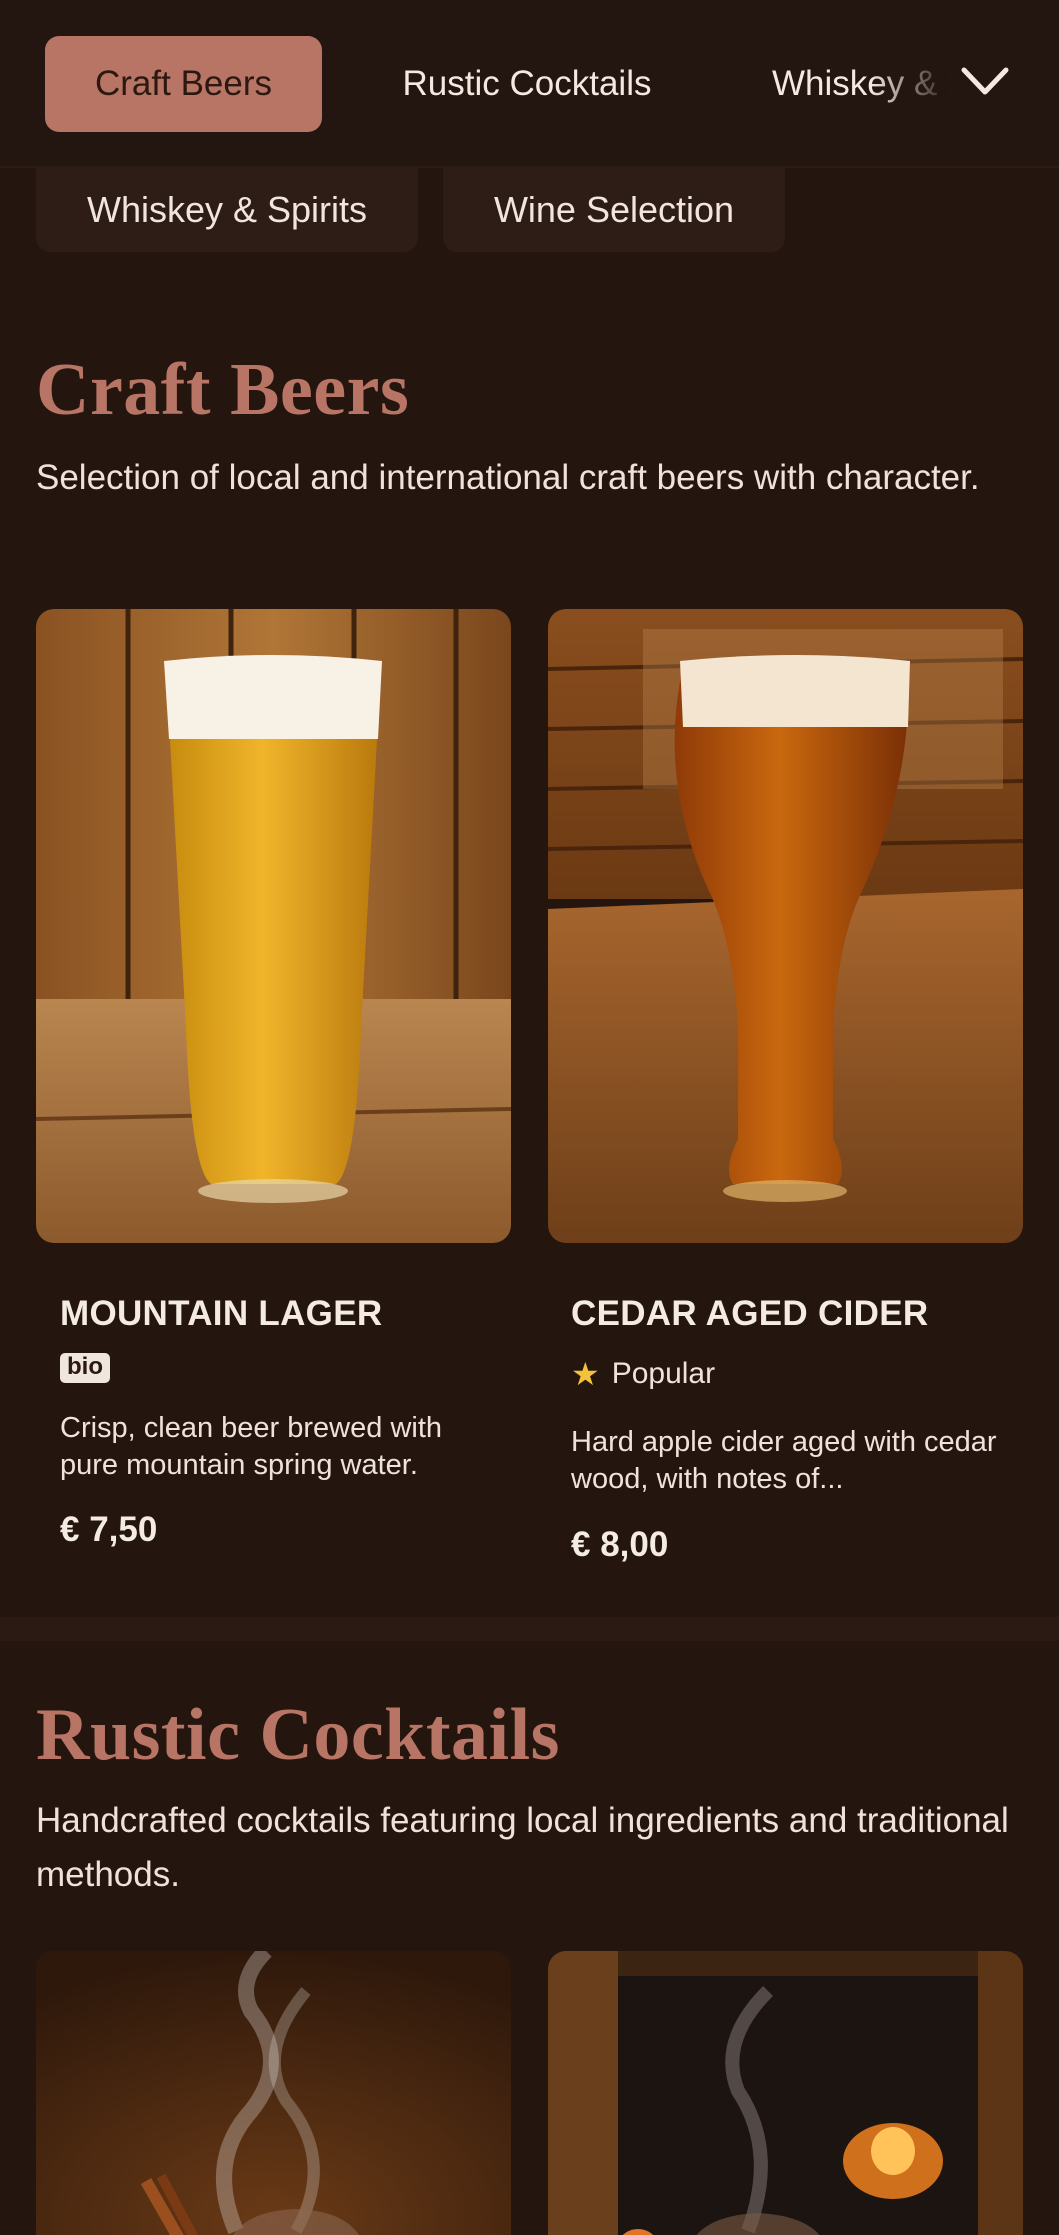 This screenshot has height=2235, width=1059. I want to click on item-price-cedar-aged-cider: € 8,00, so click(620, 1544).